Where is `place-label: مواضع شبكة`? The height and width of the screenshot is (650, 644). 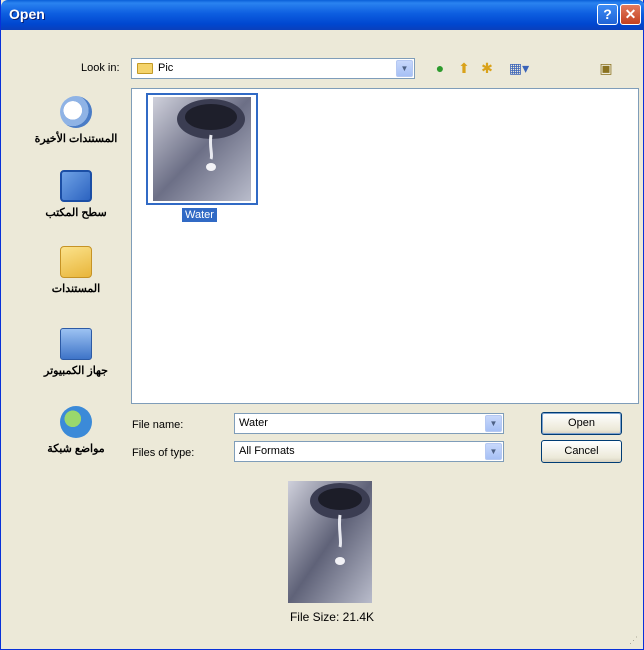
place-label: مواضع شبكة is located at coordinates (76, 449).